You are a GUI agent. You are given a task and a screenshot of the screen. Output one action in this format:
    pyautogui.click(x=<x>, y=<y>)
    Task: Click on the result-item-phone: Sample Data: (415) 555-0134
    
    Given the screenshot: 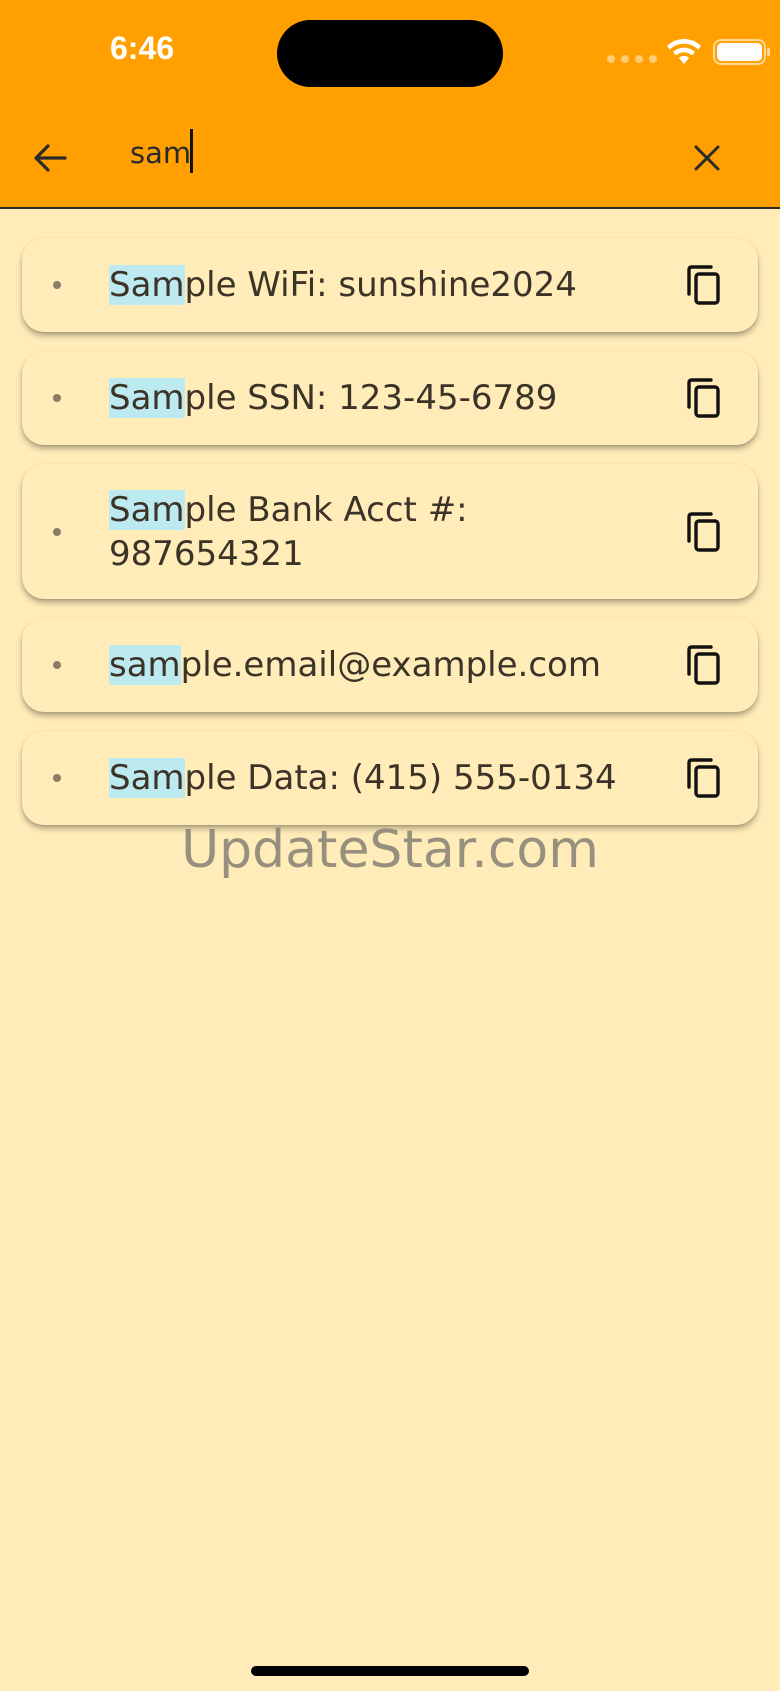 What is the action you would take?
    pyautogui.click(x=390, y=778)
    